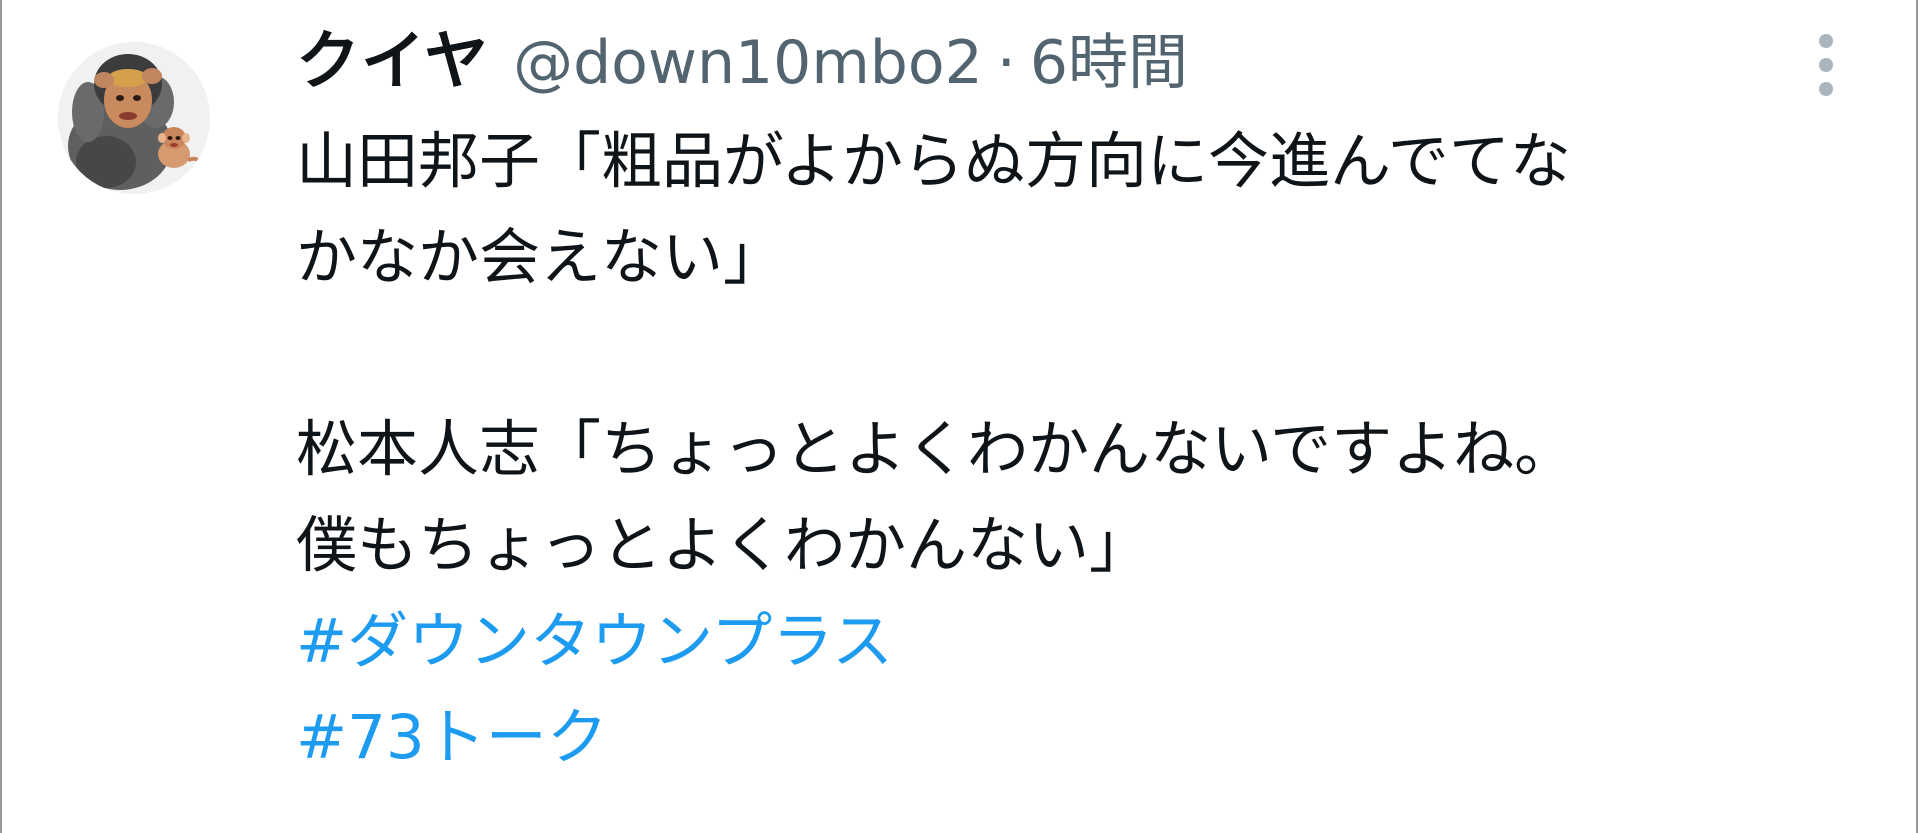 Image resolution: width=1920 pixels, height=833 pixels. Describe the element at coordinates (1076, 642) in the screenshot. I see `hashtag-link: #ダウンタウンプラス` at that location.